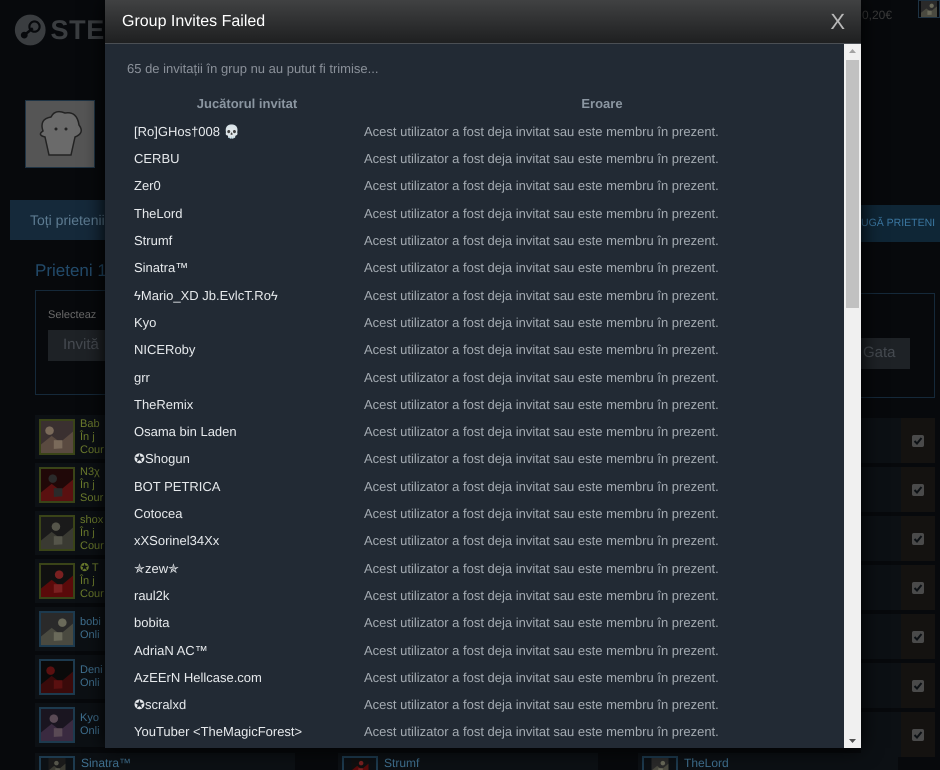 This screenshot has height=770, width=940. What do you see at coordinates (157, 514) in the screenshot?
I see `player-name: Cotocea` at bounding box center [157, 514].